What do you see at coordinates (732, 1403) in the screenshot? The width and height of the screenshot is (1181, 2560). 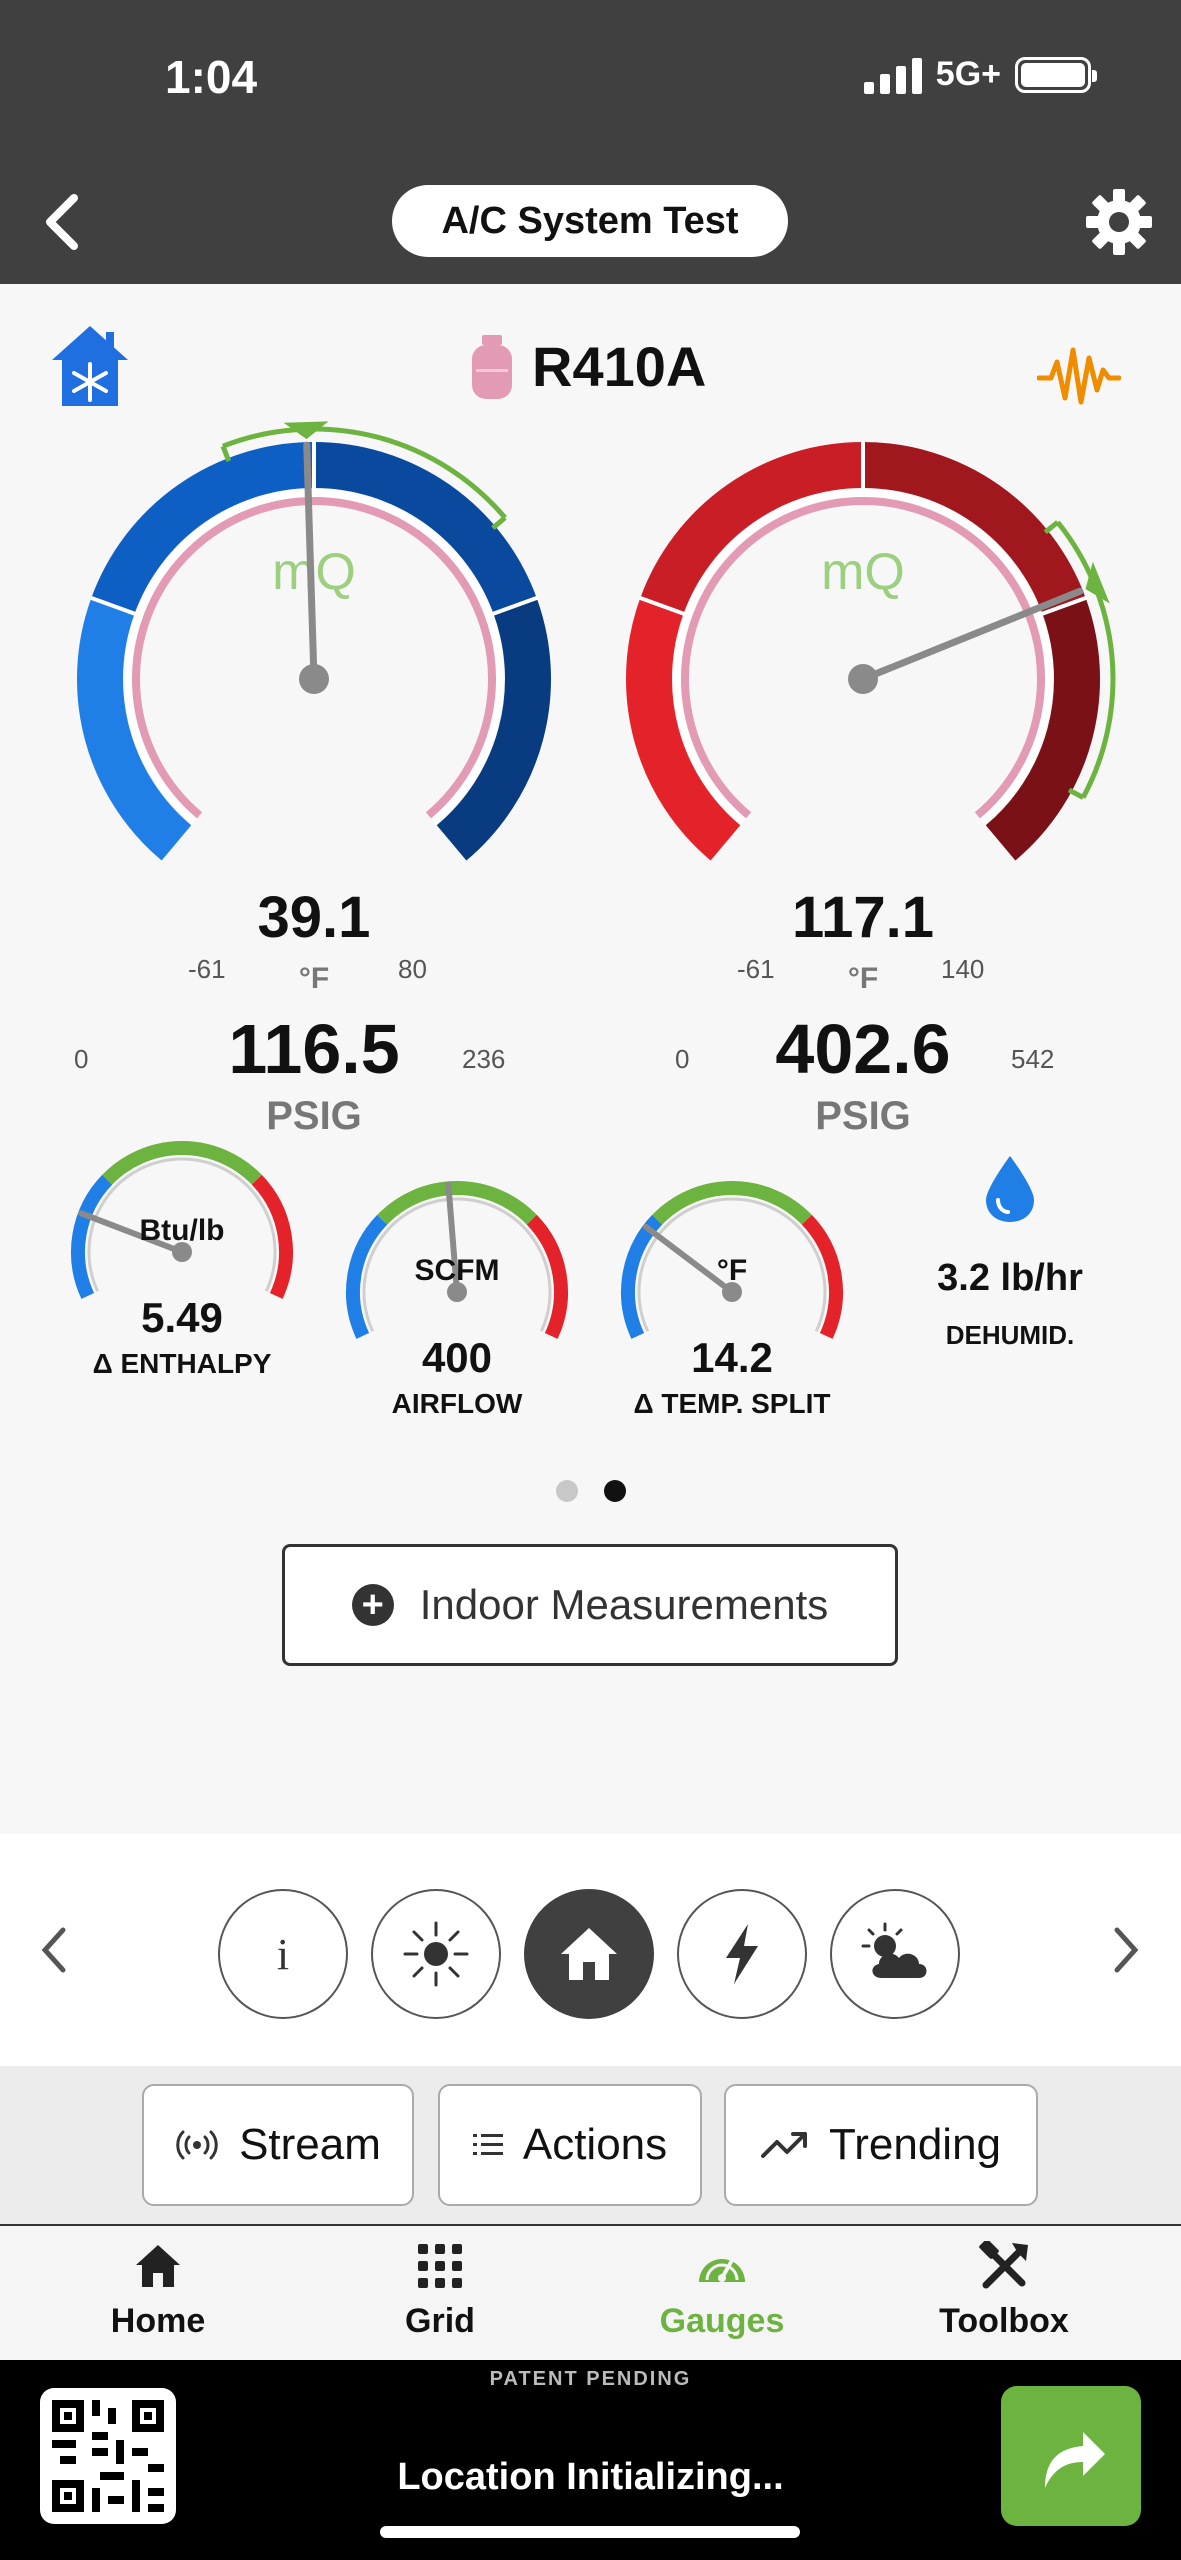 I see `temp-split-label: Δ TEMP. SPLIT` at bounding box center [732, 1403].